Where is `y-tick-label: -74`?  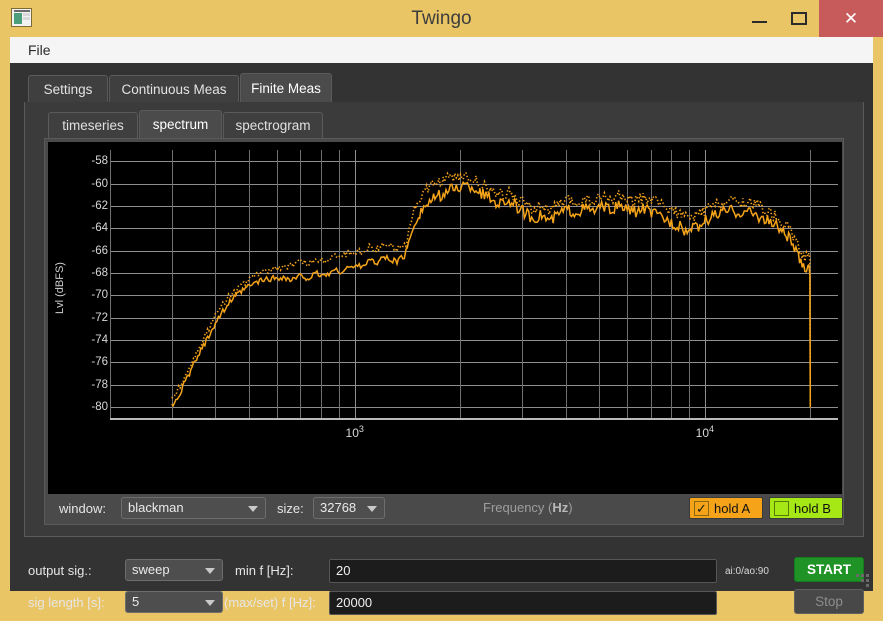
y-tick-label: -74 is located at coordinates (99, 339).